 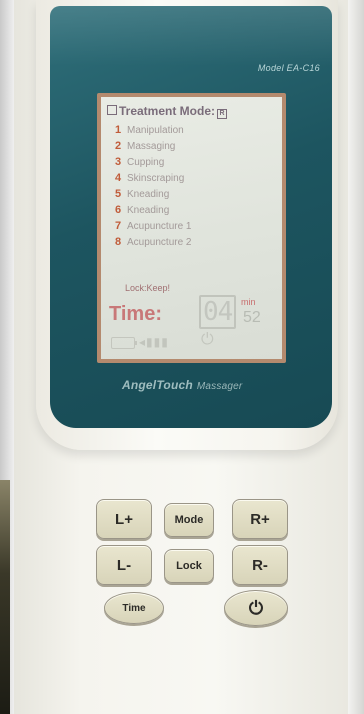 I want to click on title-indicator-icon: R, so click(x=222, y=114).